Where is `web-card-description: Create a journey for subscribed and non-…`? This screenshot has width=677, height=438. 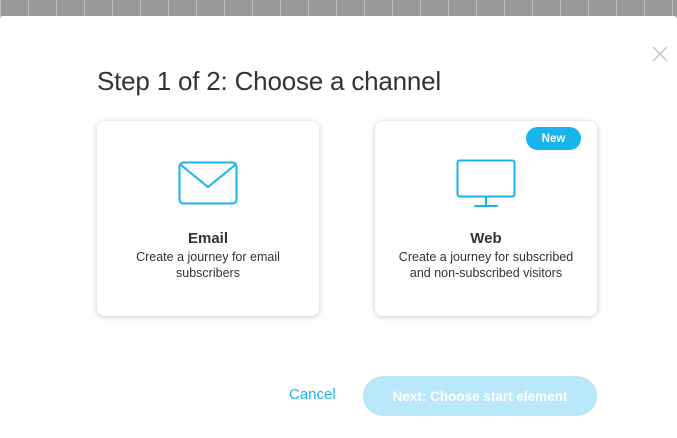
web-card-description: Create a journey for subscribed and non-… is located at coordinates (486, 265).